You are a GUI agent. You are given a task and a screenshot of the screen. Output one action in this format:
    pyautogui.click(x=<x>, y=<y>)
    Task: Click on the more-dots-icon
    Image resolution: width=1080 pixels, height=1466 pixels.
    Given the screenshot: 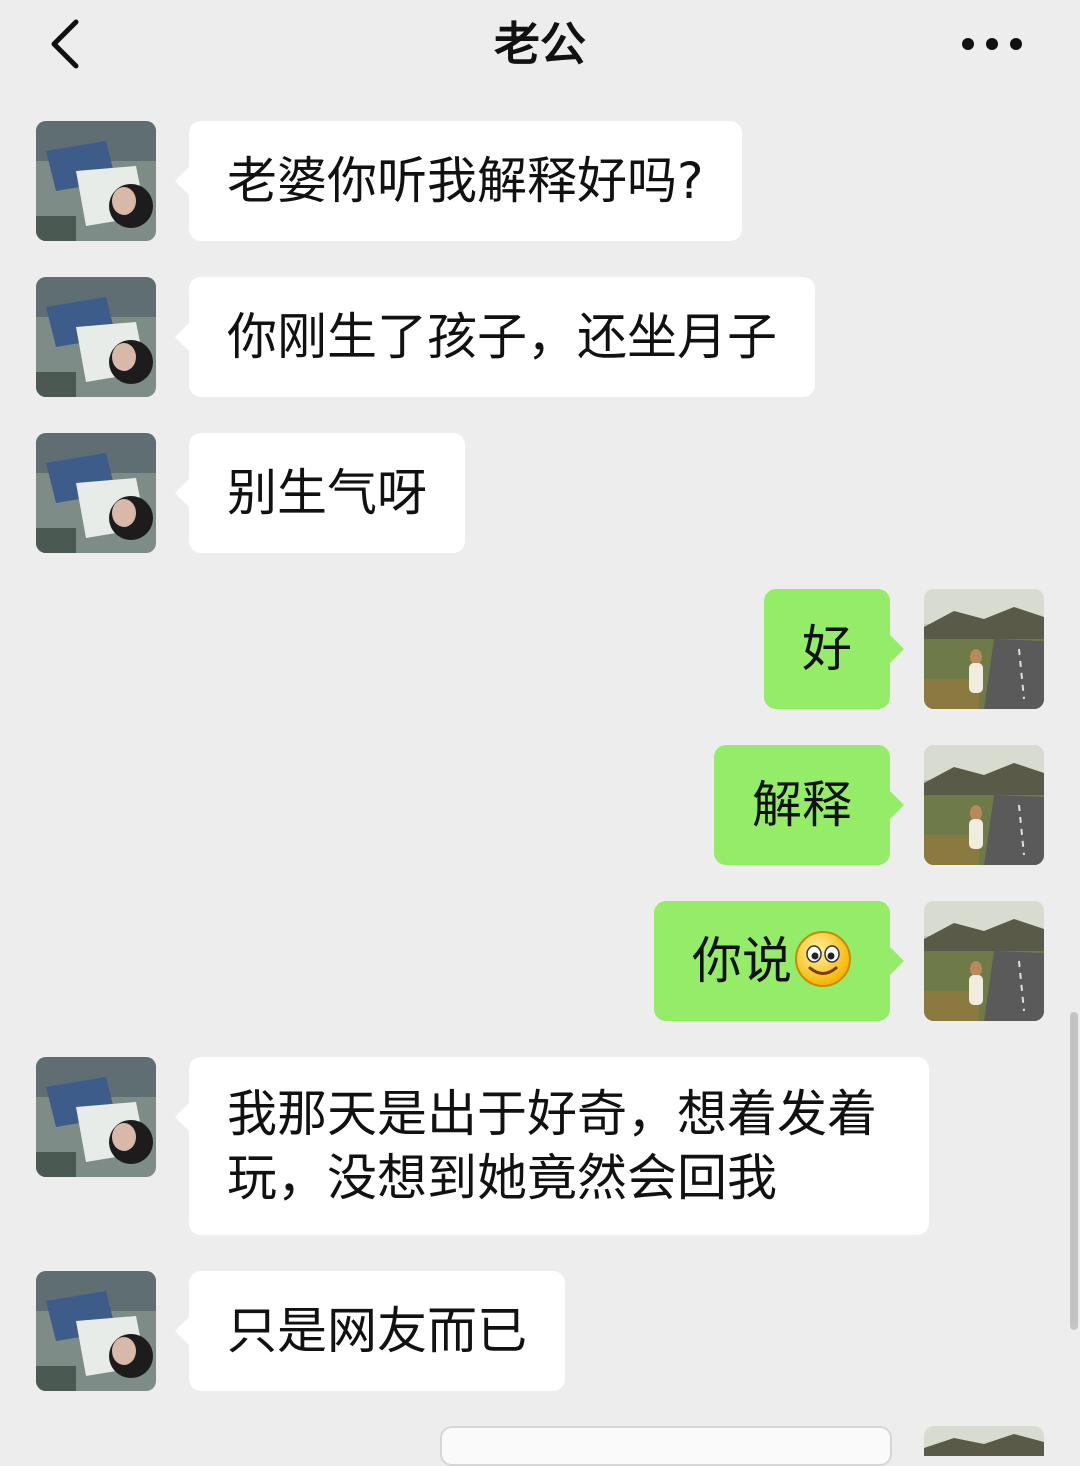 What is the action you would take?
    pyautogui.click(x=992, y=44)
    